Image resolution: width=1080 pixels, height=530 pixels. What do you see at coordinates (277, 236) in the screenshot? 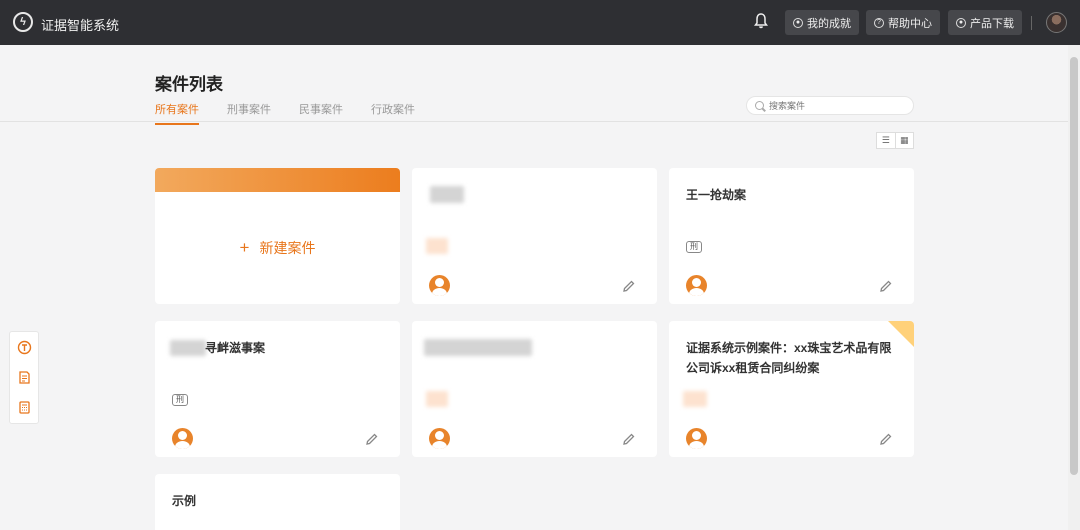
I see `new-case-card: + 新建案件` at bounding box center [277, 236].